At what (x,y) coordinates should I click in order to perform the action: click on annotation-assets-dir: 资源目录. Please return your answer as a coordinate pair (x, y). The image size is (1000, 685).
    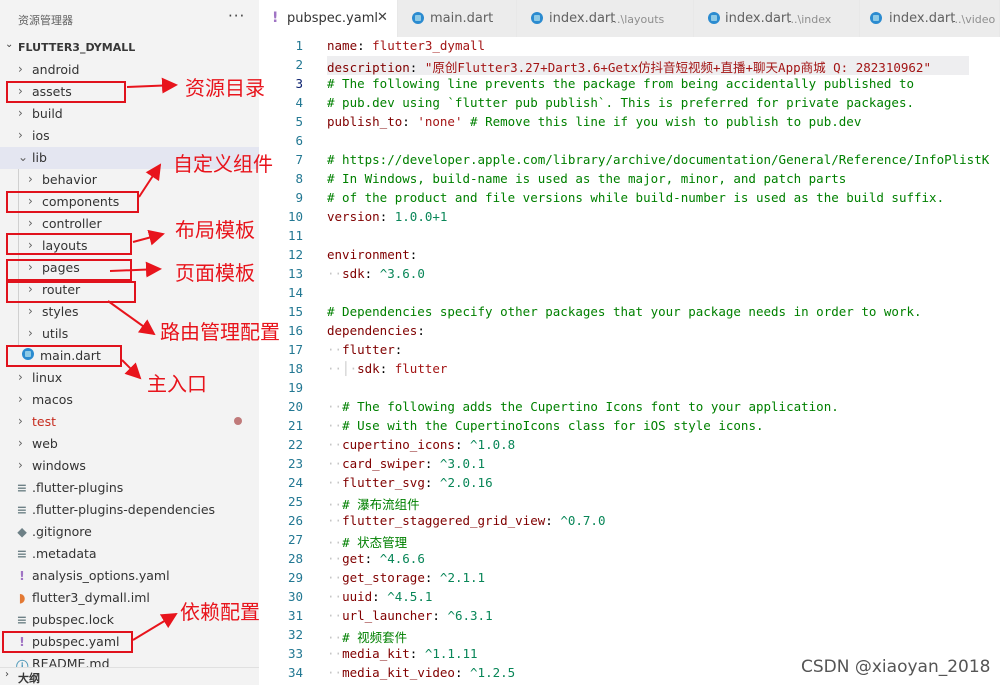
    Looking at the image, I should click on (225, 88).